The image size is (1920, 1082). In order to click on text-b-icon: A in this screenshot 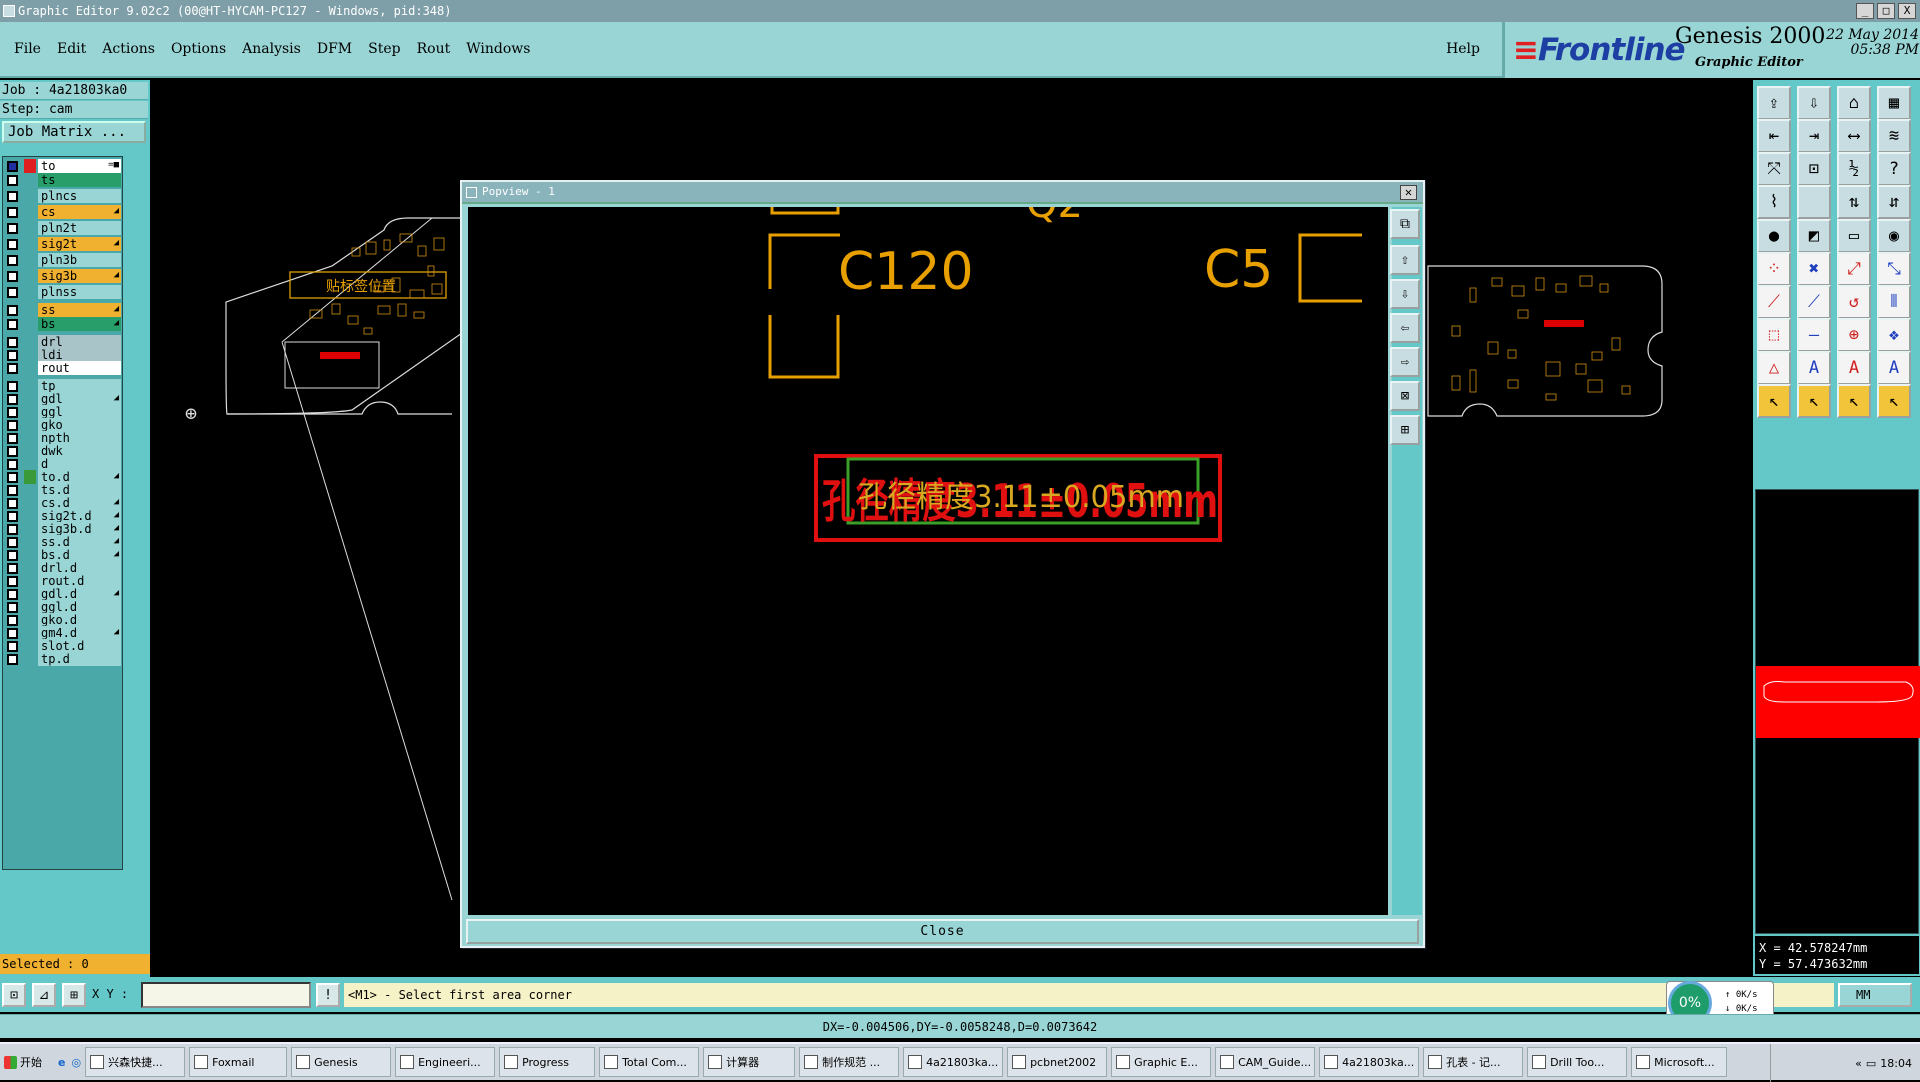, I will do `click(1854, 368)`.